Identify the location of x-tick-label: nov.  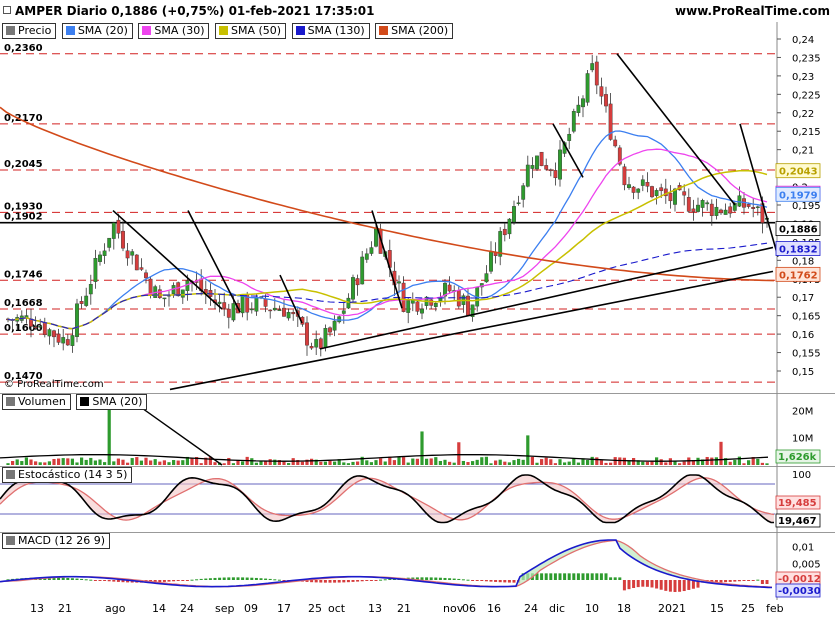
(453, 608).